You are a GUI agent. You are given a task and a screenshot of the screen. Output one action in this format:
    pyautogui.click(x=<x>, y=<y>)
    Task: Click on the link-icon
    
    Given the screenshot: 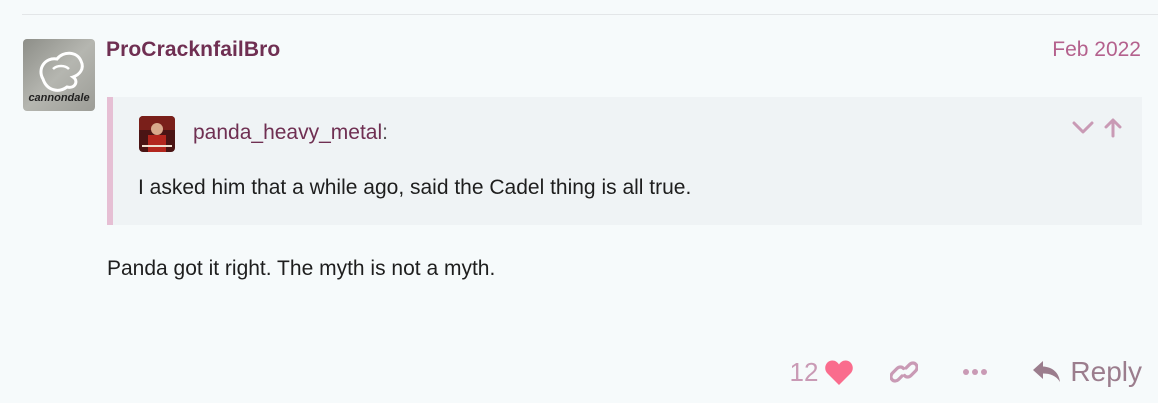 What is the action you would take?
    pyautogui.click(x=904, y=372)
    